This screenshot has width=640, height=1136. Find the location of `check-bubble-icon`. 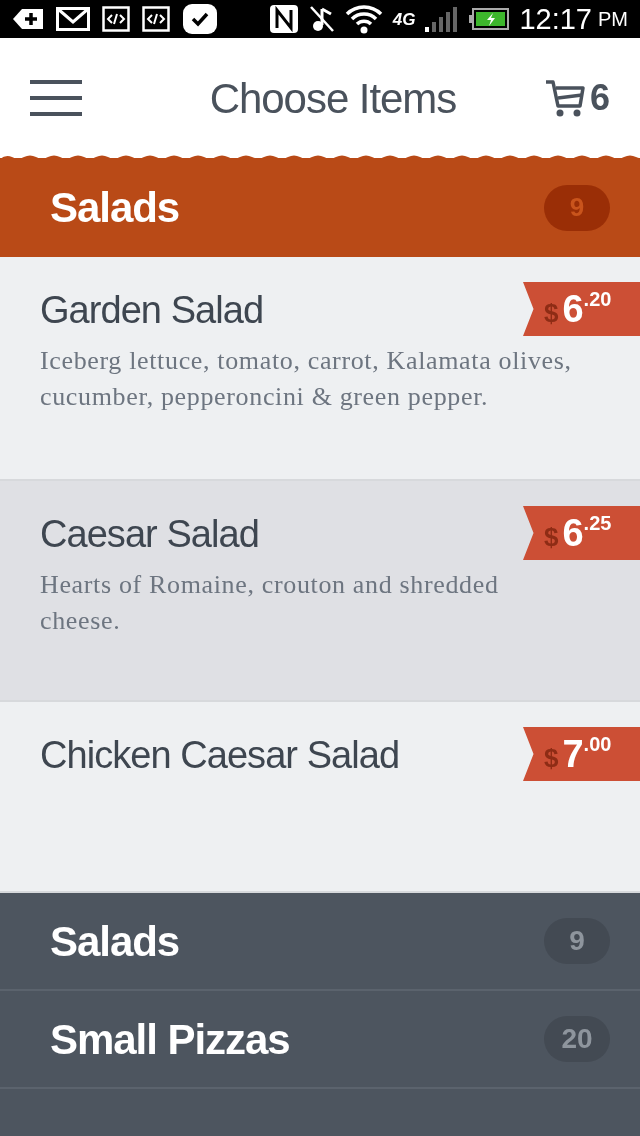

check-bubble-icon is located at coordinates (200, 19).